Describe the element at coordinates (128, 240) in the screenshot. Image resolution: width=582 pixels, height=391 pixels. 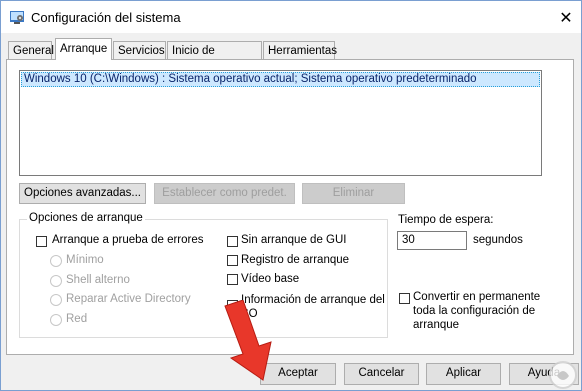
I see `safe-boot-label: Arranque a prueba de errores` at that location.